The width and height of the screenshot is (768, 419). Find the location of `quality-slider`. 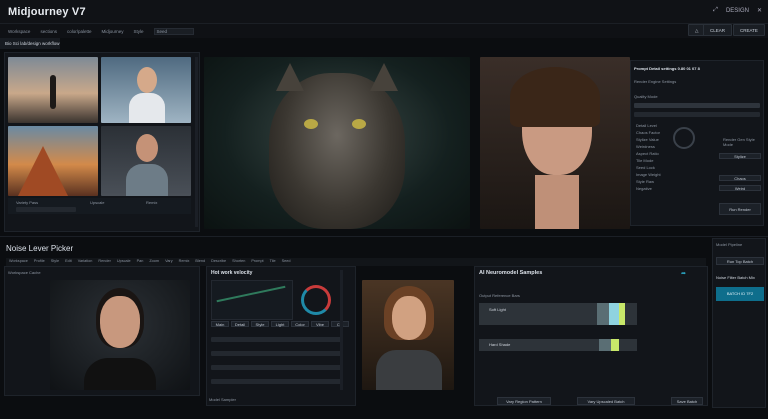

quality-slider is located at coordinates (697, 105).